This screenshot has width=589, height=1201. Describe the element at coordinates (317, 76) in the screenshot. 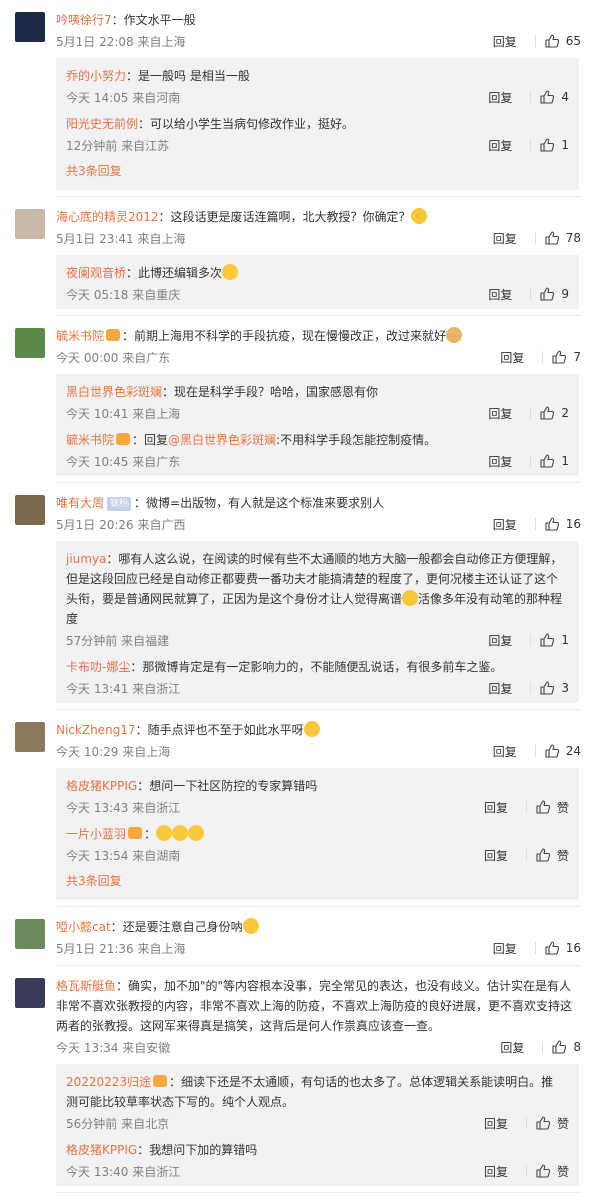

I see `comment-text-block: 乔的小努力：是一般吗 是相当一般` at that location.